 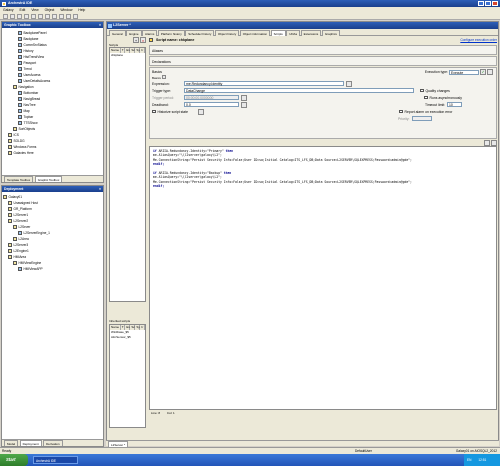 What do you see at coordinates (134, 33) in the screenshot?
I see `tab-engine: Engine` at bounding box center [134, 33].